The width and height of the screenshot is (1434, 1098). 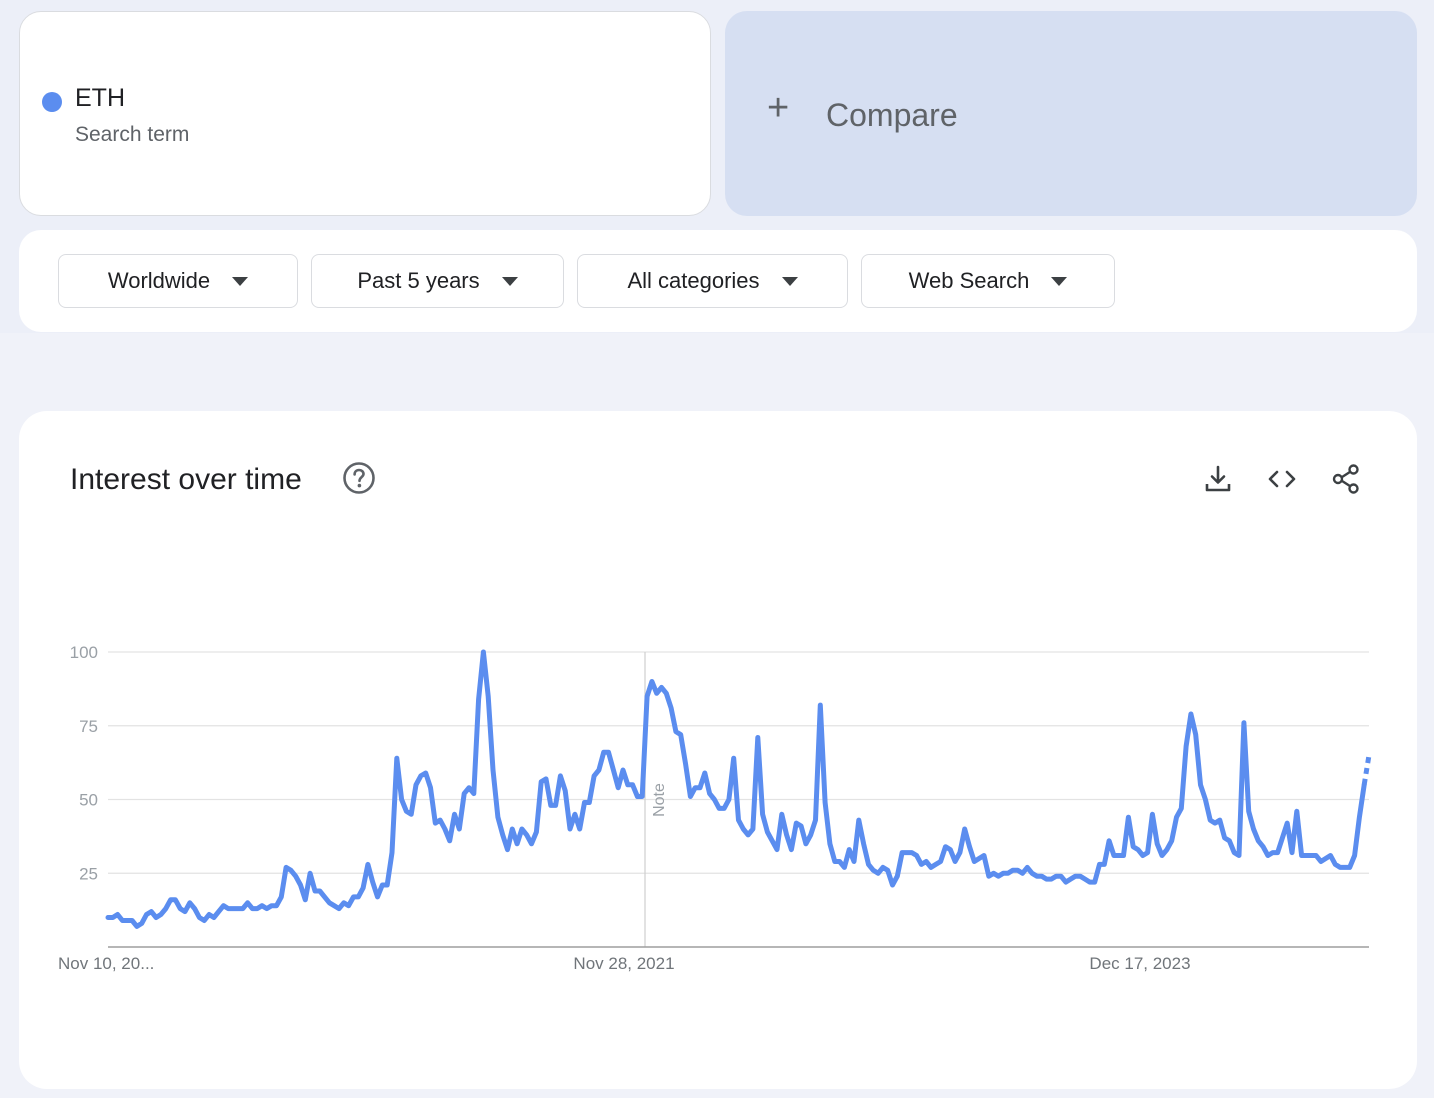 I want to click on y-tick-label: 100, so click(x=84, y=652).